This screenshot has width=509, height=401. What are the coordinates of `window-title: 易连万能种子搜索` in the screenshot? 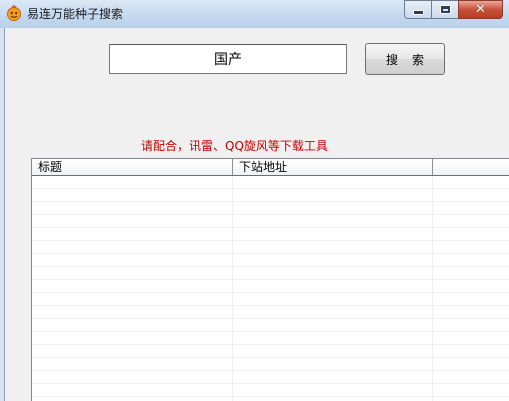 It's located at (75, 14).